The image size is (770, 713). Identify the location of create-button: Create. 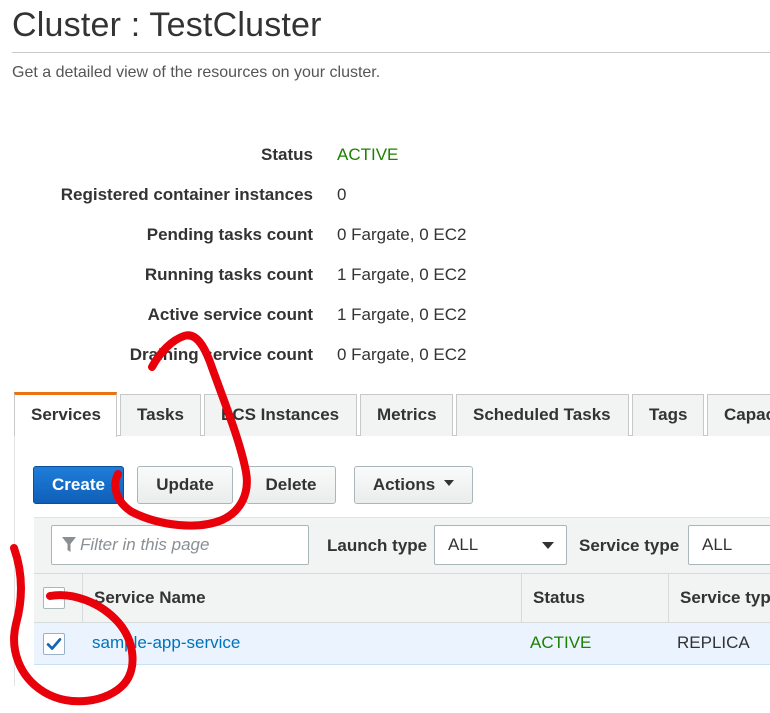
(78, 485).